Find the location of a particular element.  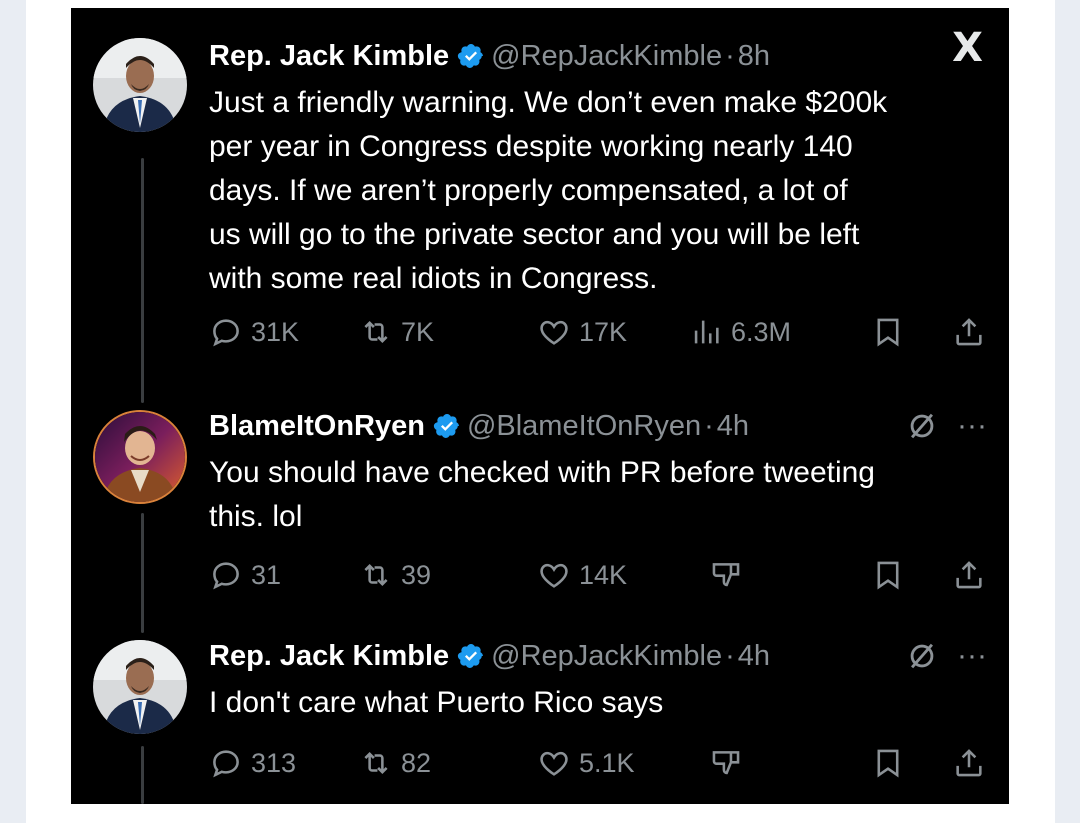

retweet-count: 82 is located at coordinates (416, 762).